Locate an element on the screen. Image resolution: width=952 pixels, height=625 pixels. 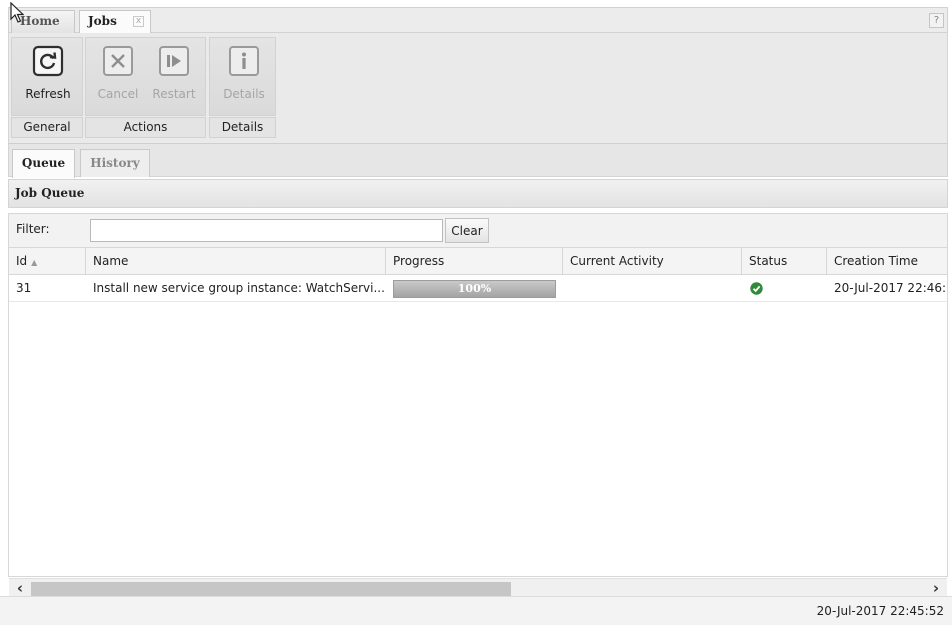
help-button: ? is located at coordinates (936, 20).